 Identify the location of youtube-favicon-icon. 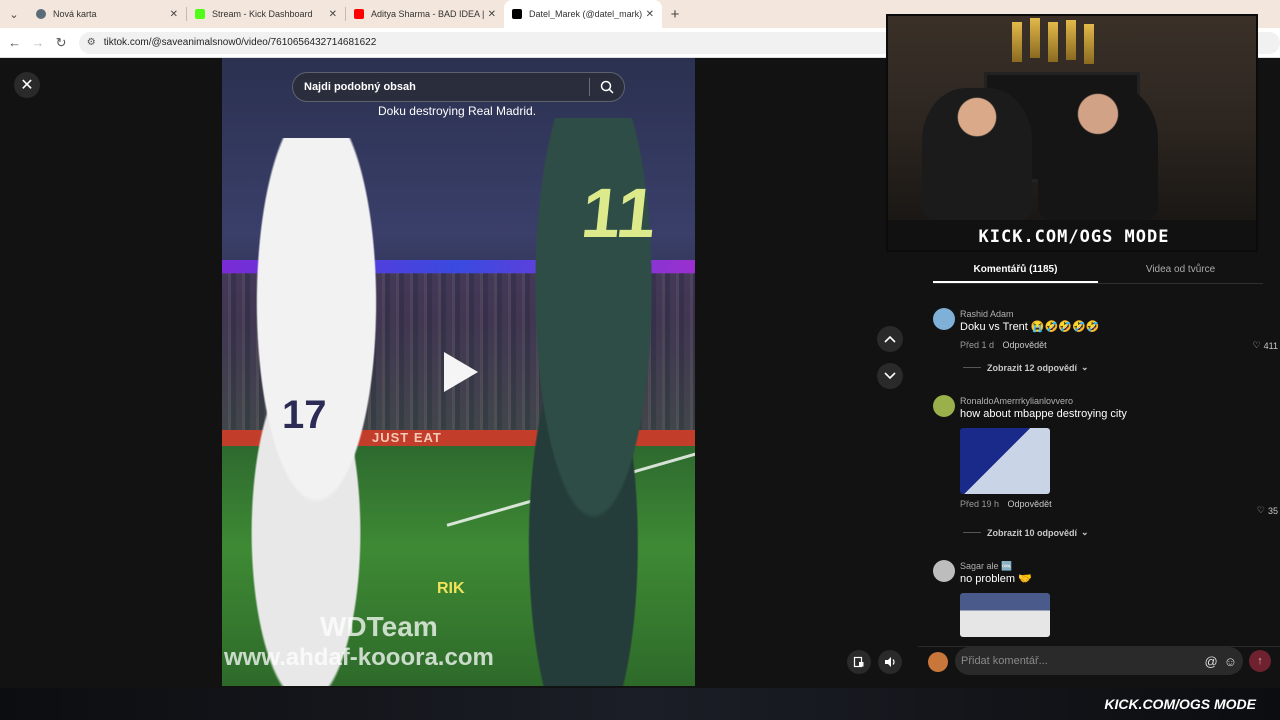
(359, 14).